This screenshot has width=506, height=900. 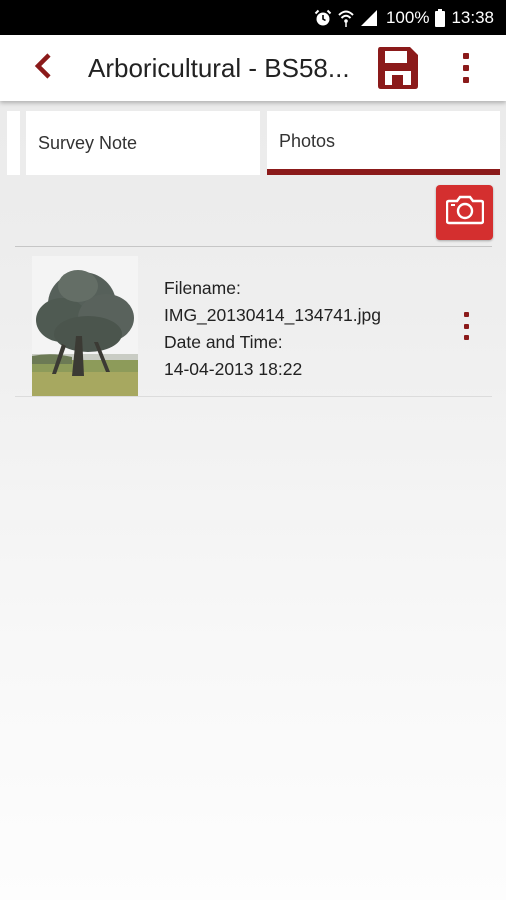 What do you see at coordinates (369, 18) in the screenshot?
I see `signal-icon` at bounding box center [369, 18].